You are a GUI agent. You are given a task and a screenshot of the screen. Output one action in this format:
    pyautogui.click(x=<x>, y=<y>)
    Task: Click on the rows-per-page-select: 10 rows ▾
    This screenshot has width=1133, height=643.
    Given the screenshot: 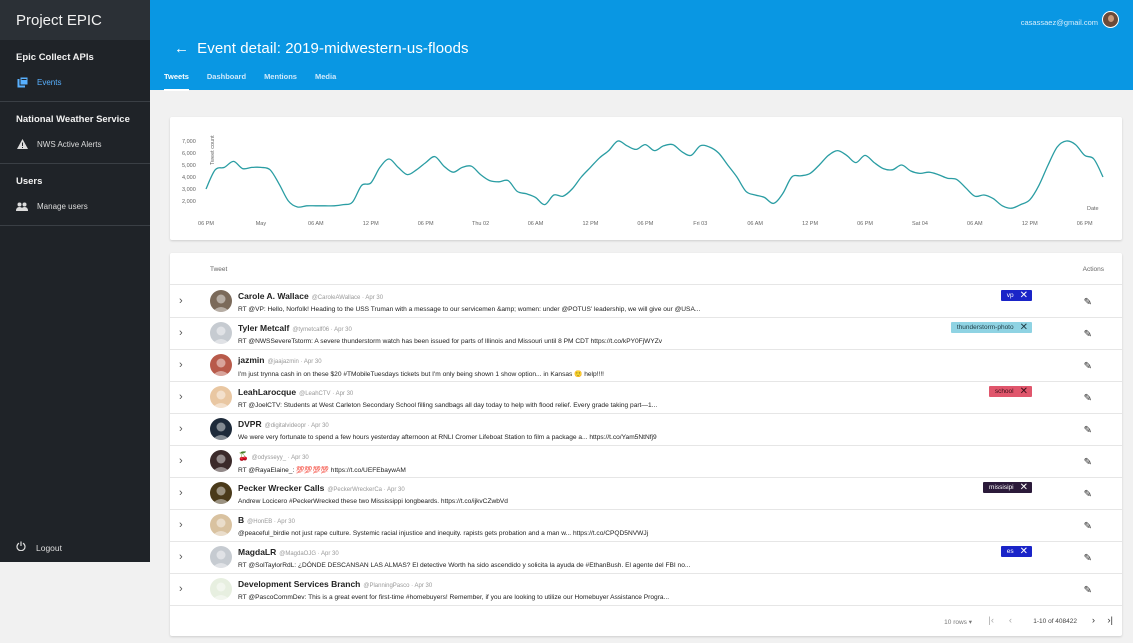 What is the action you would take?
    pyautogui.click(x=958, y=622)
    